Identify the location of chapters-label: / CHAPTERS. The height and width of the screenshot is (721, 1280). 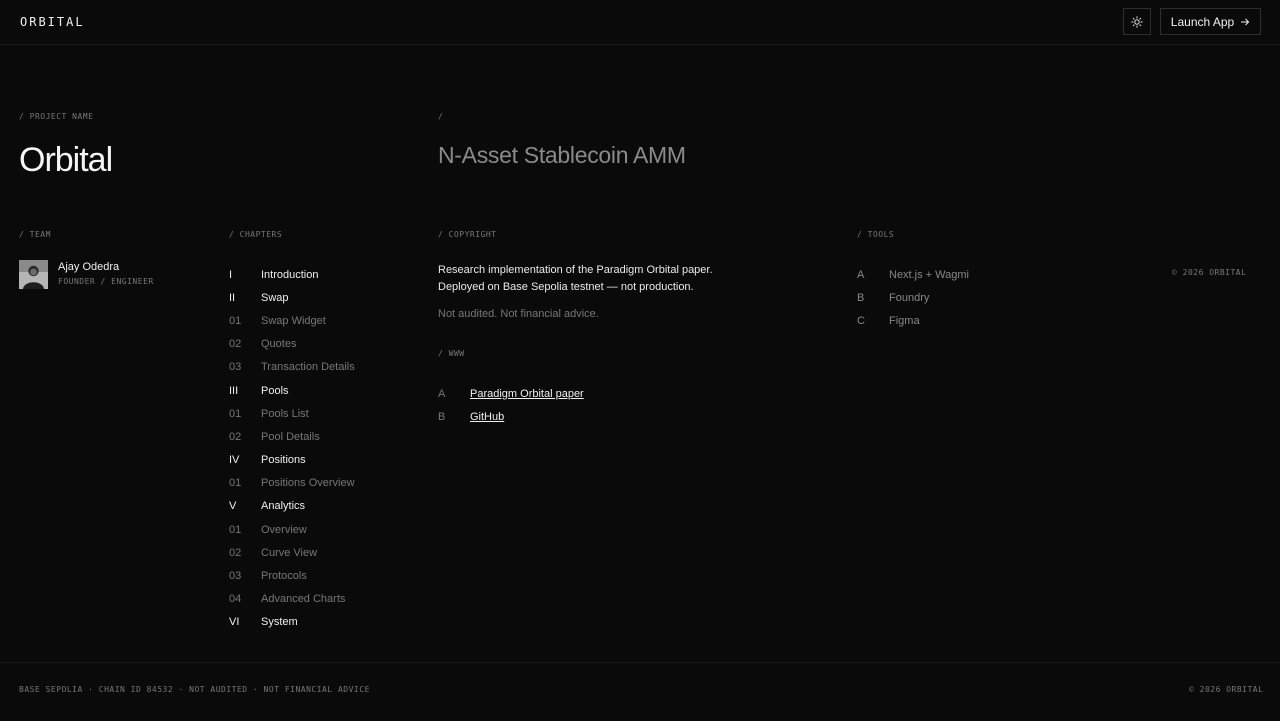
(256, 234).